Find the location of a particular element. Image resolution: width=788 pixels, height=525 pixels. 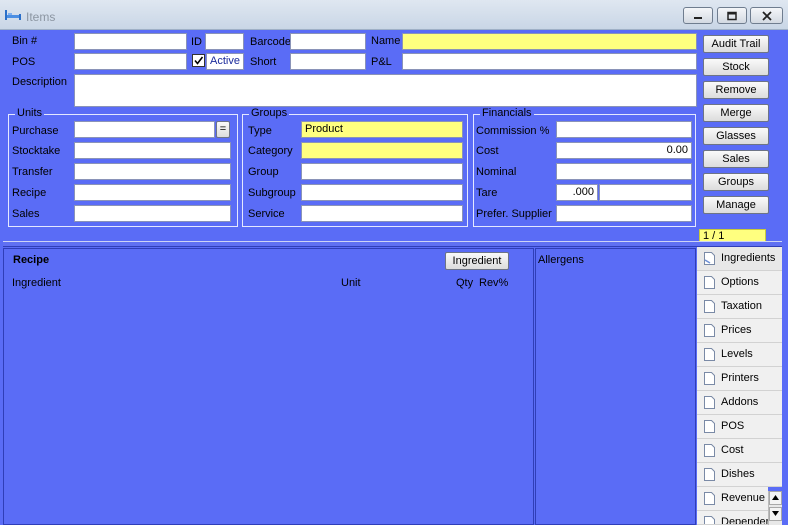

type-input: Product is located at coordinates (382, 129).